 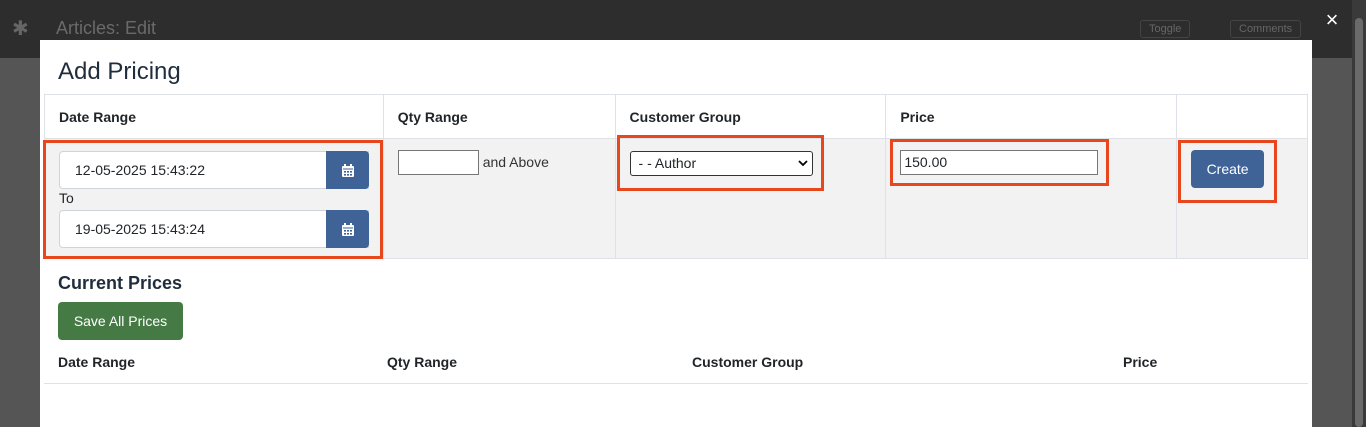 What do you see at coordinates (20, 29) in the screenshot?
I see `joomla-logo-icon: ✱` at bounding box center [20, 29].